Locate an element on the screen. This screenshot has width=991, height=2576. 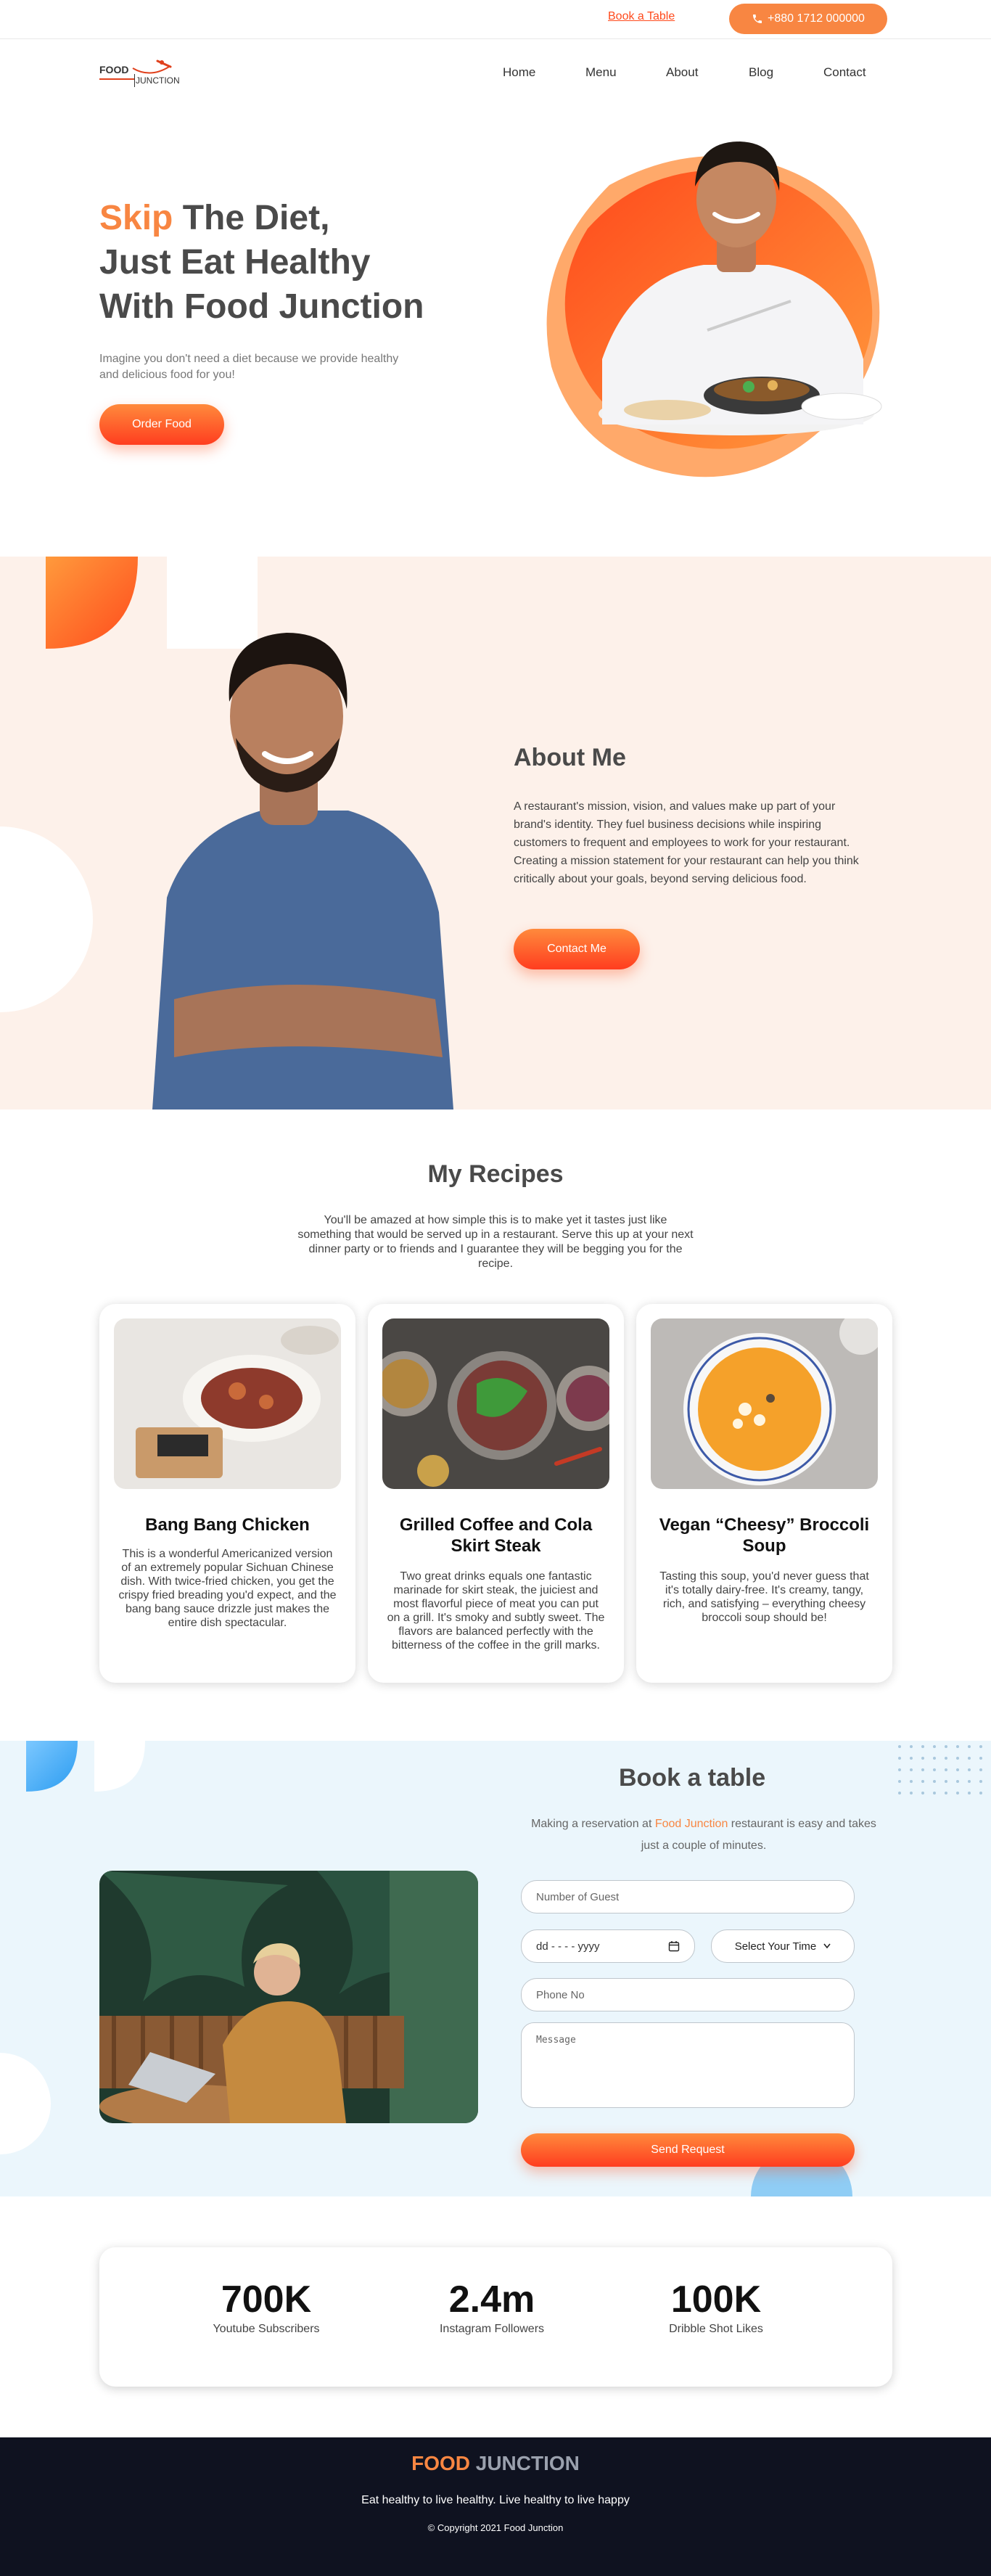
calendar-icon is located at coordinates (674, 1946).